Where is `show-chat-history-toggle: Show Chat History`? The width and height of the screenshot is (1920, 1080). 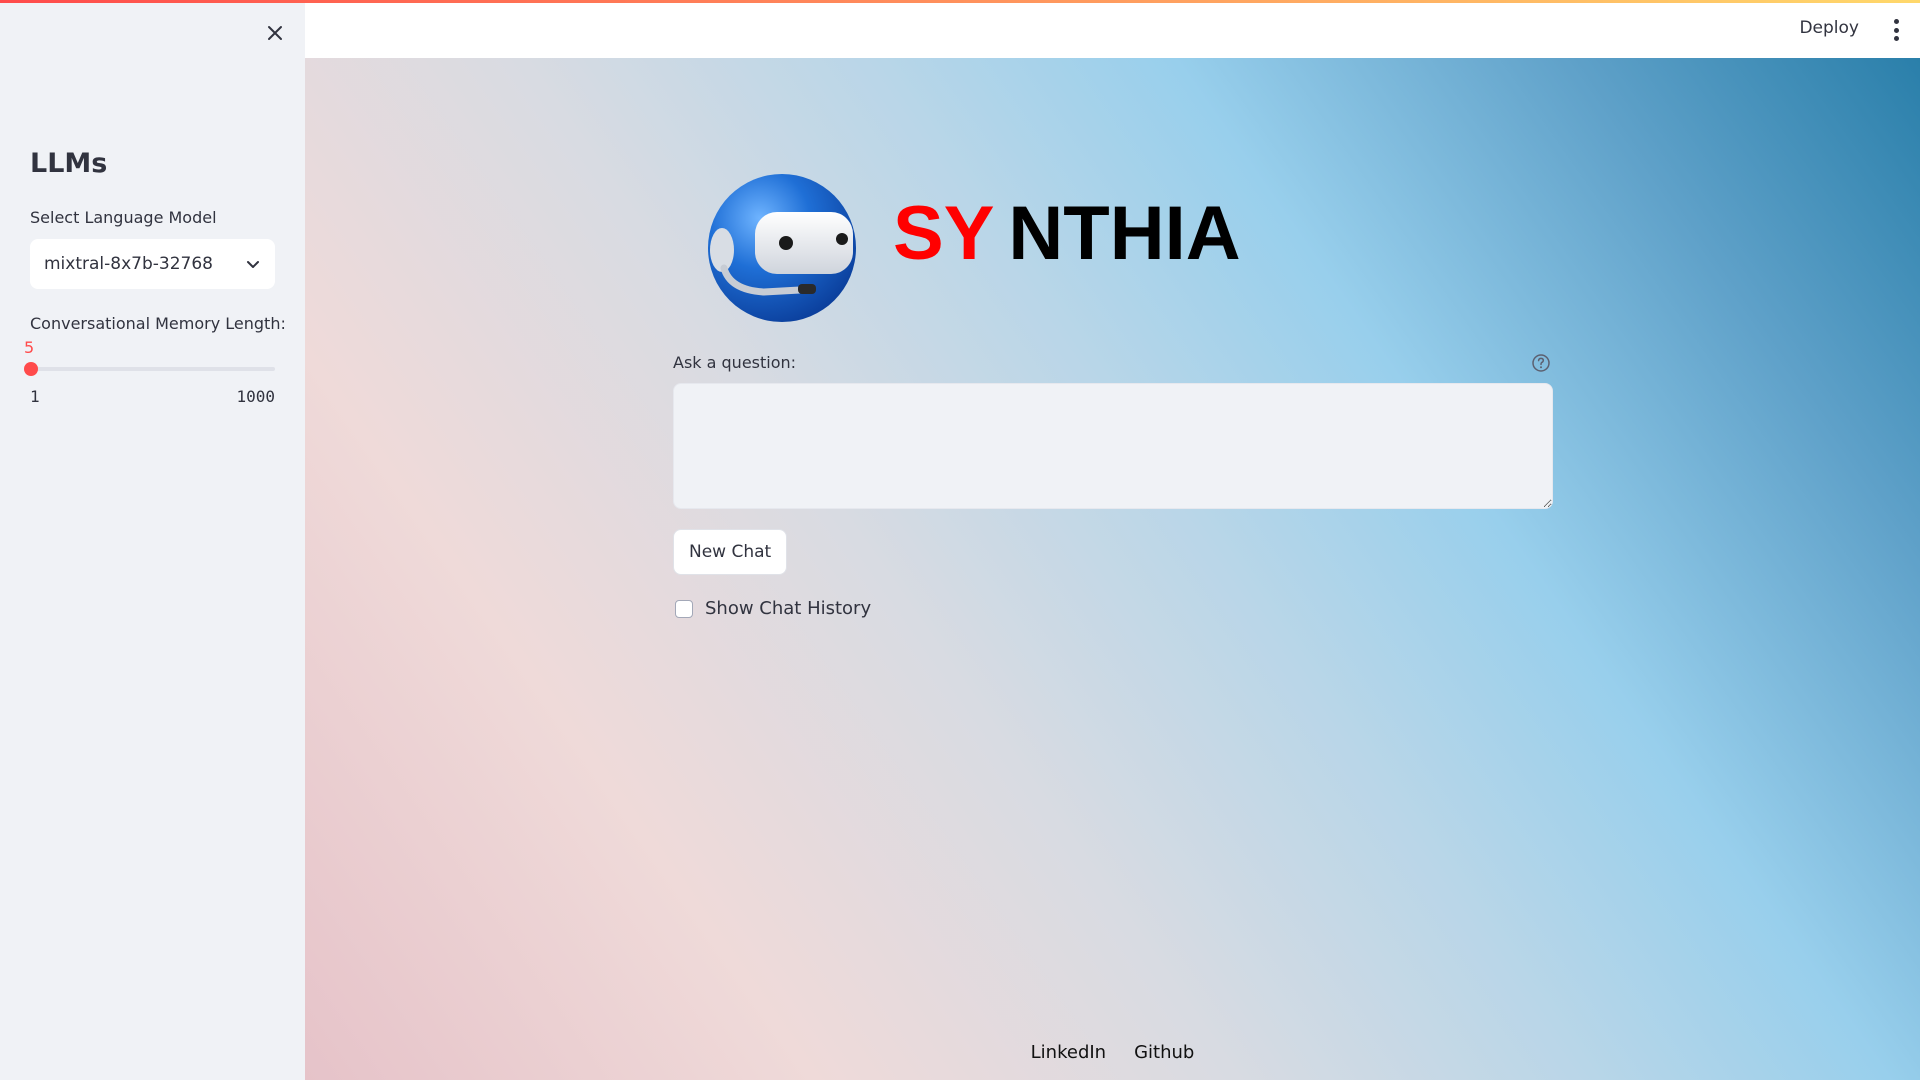 show-chat-history-toggle: Show Chat History is located at coordinates (772, 608).